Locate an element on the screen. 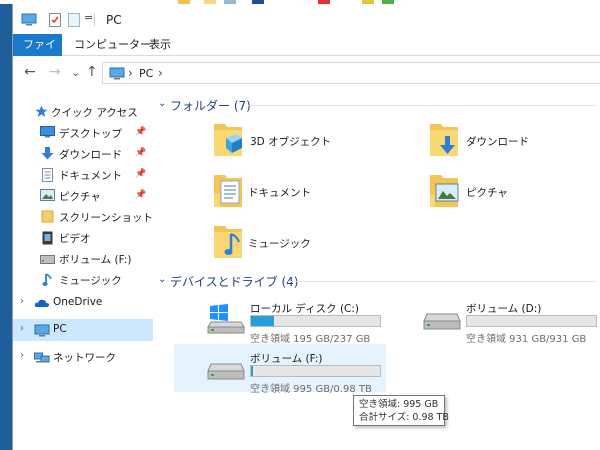 The width and height of the screenshot is (600, 450). nav-item-videos: ビデオ is located at coordinates (83, 238).